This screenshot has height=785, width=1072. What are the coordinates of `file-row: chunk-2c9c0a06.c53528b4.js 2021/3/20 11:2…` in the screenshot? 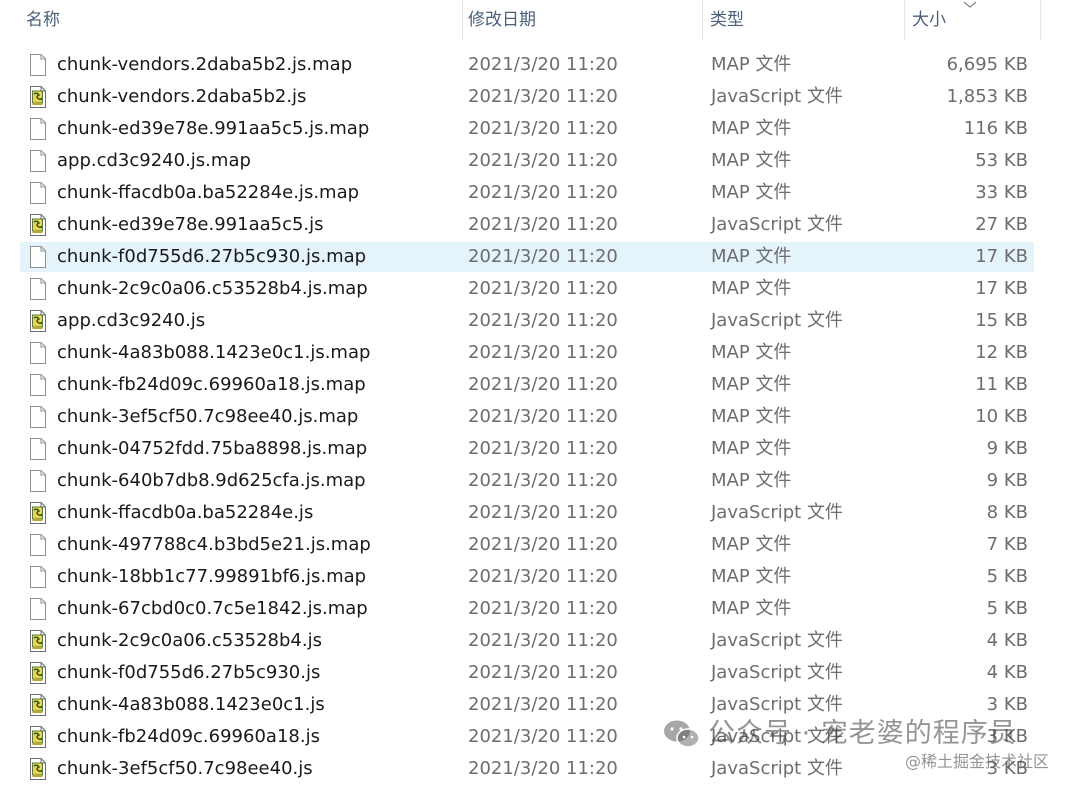 It's located at (536, 641).